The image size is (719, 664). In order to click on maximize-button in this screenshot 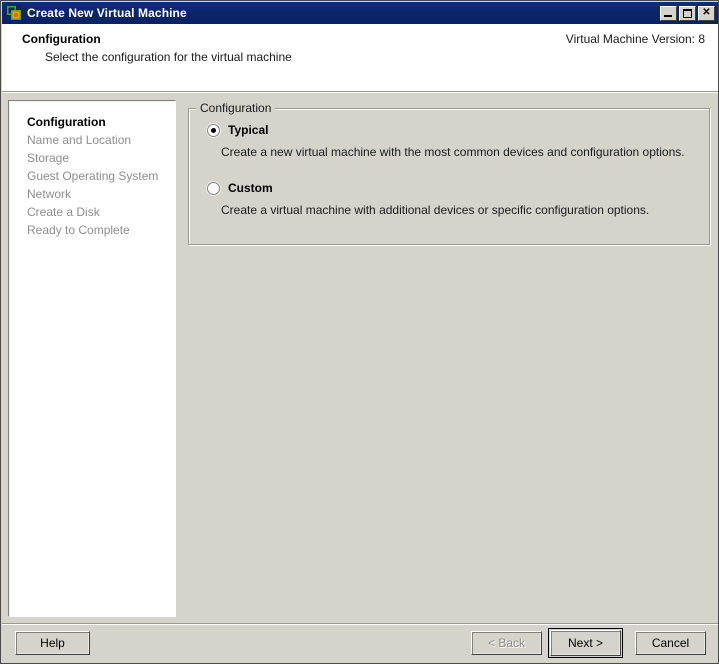, I will do `click(687, 13)`.